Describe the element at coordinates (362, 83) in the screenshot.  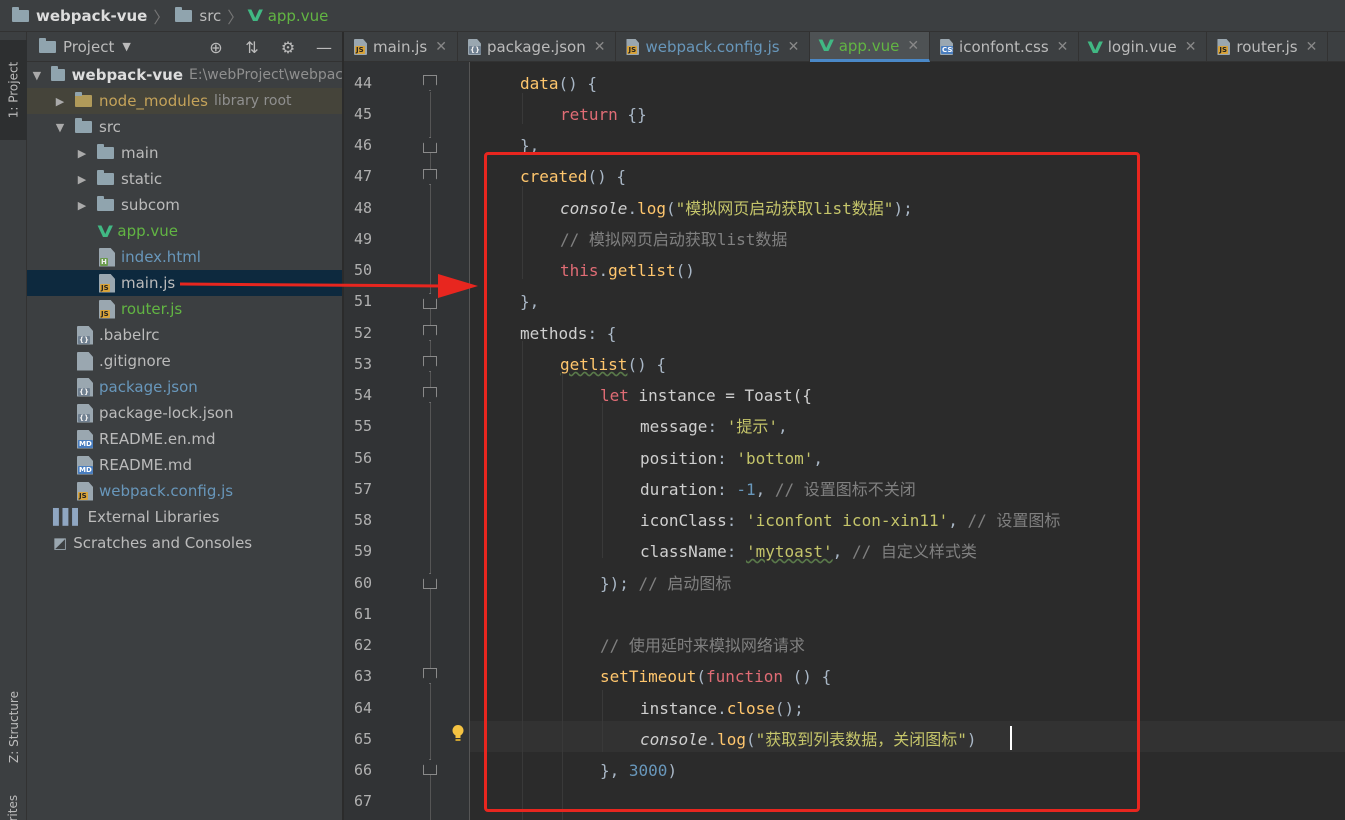
I see `line-number: 44` at that location.